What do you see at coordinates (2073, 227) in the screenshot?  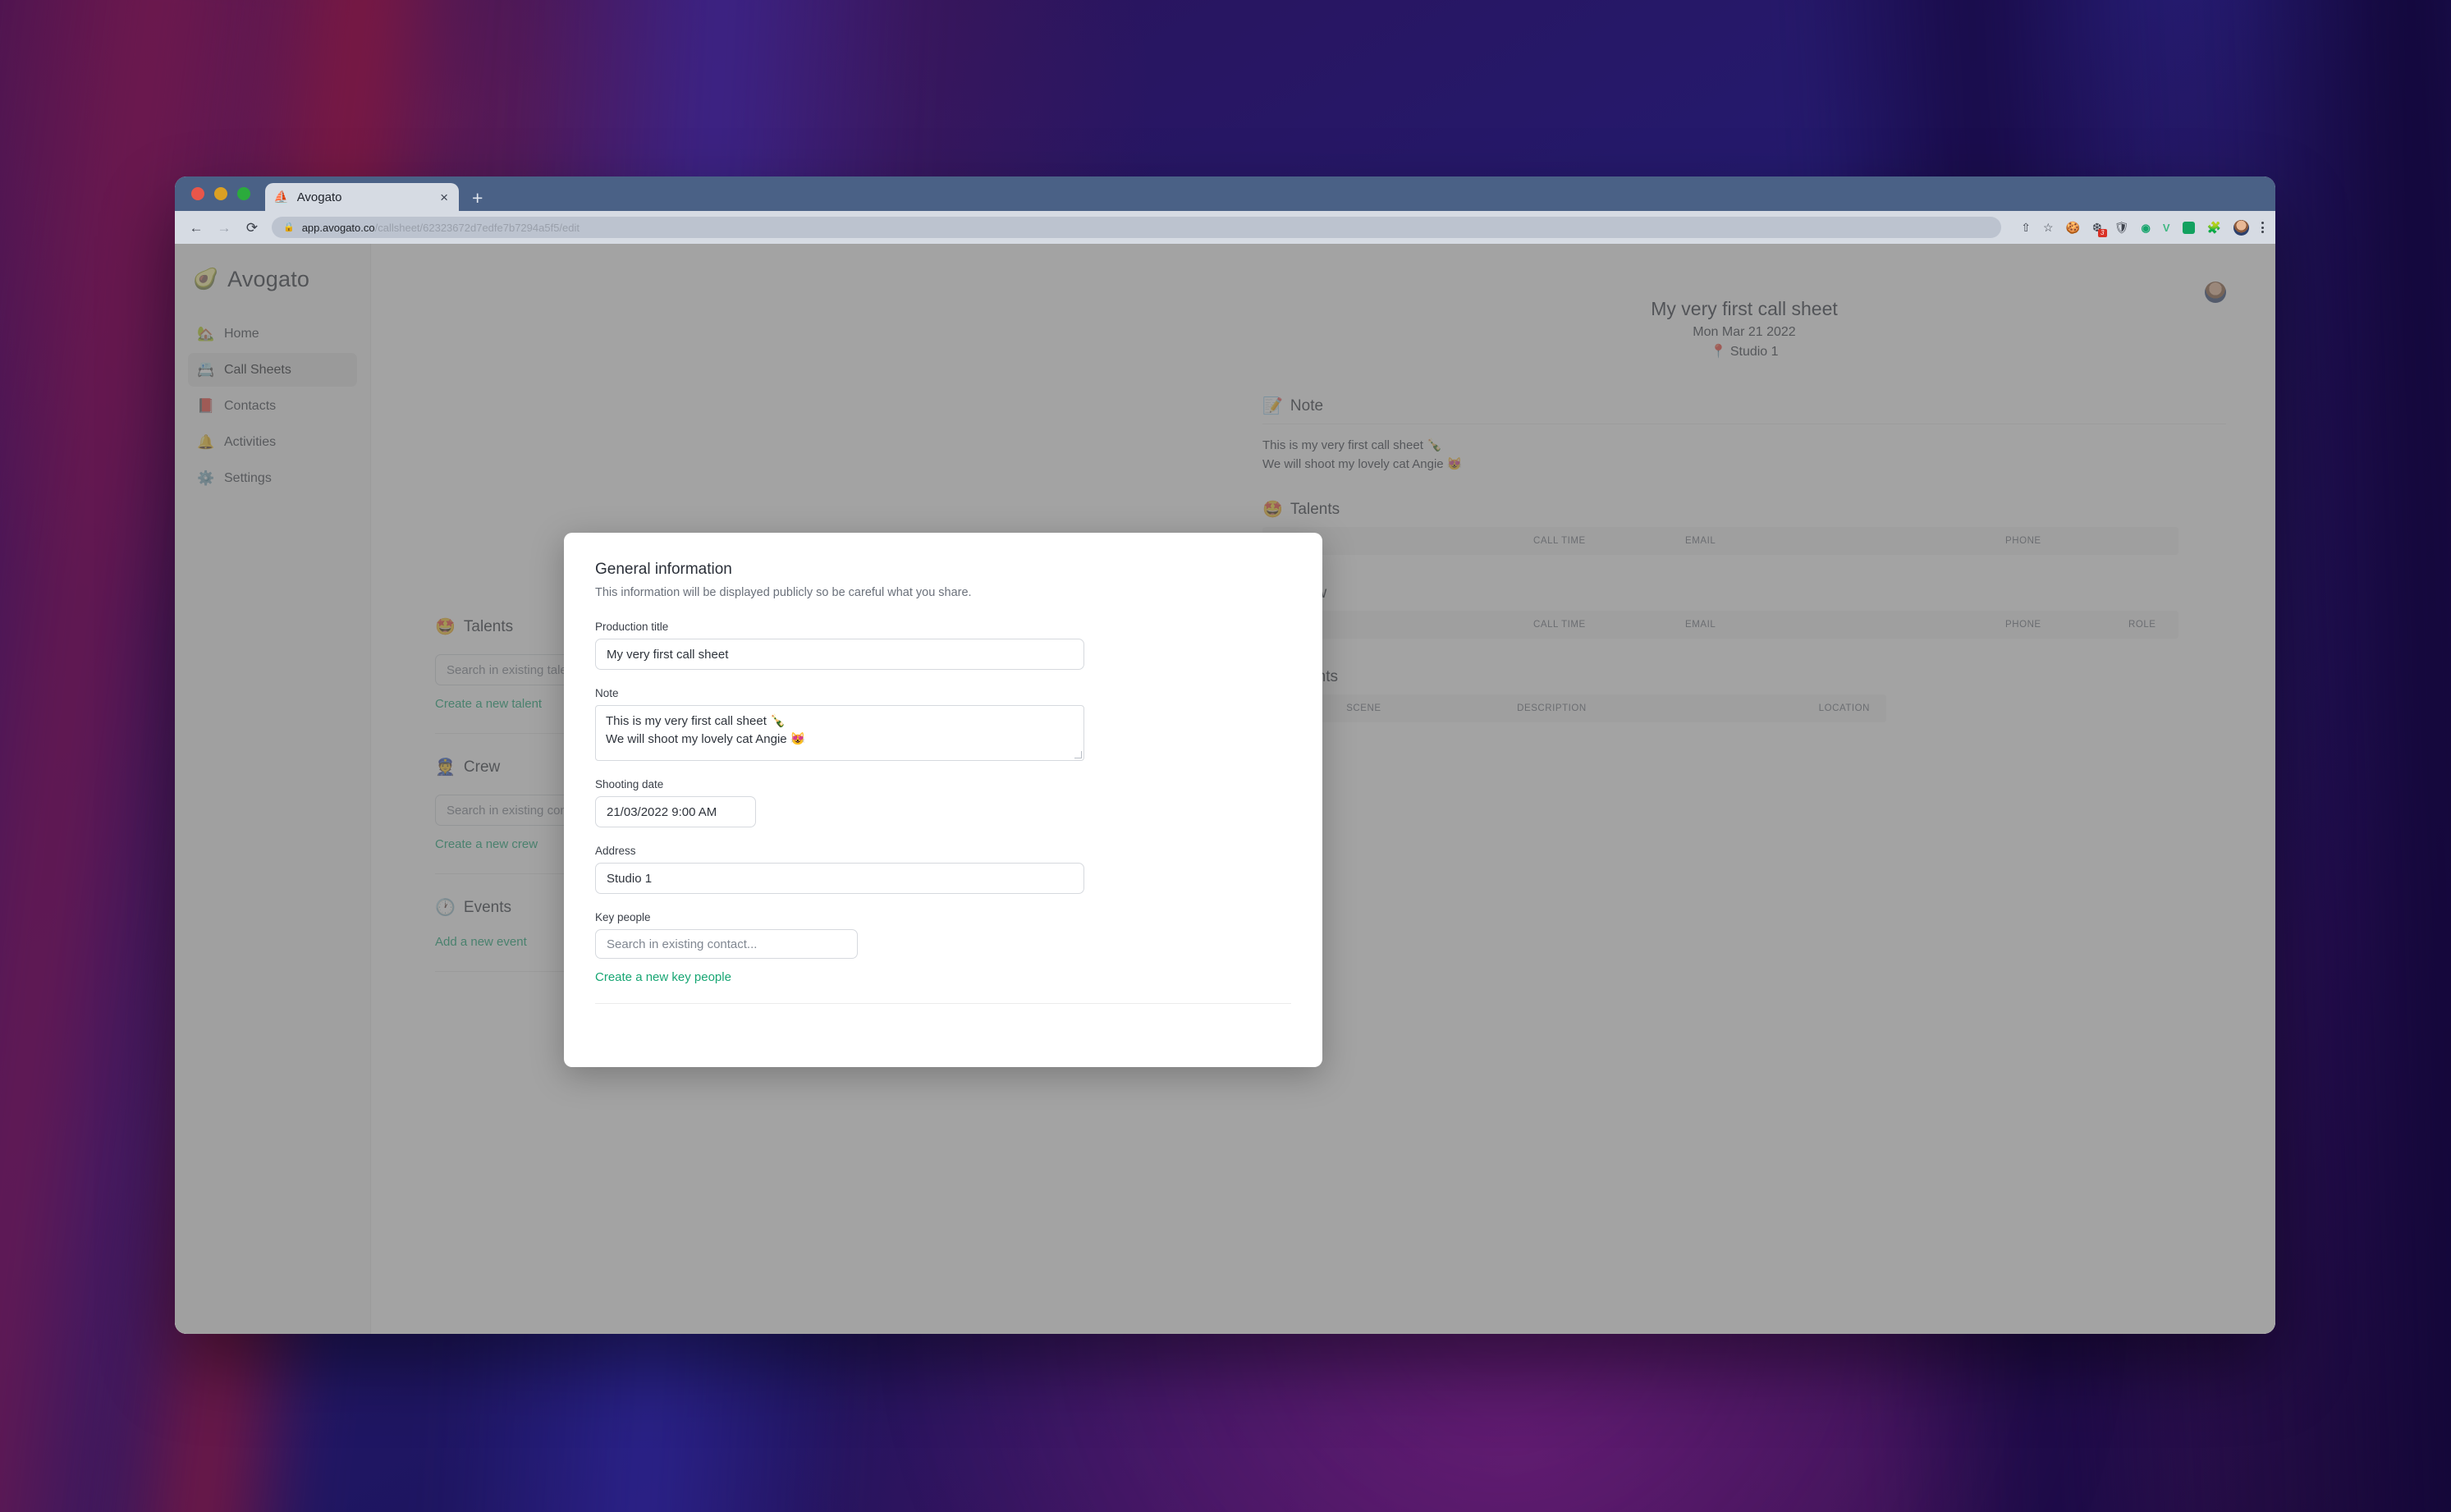 I see `cookie-extension-icon: 🍪` at bounding box center [2073, 227].